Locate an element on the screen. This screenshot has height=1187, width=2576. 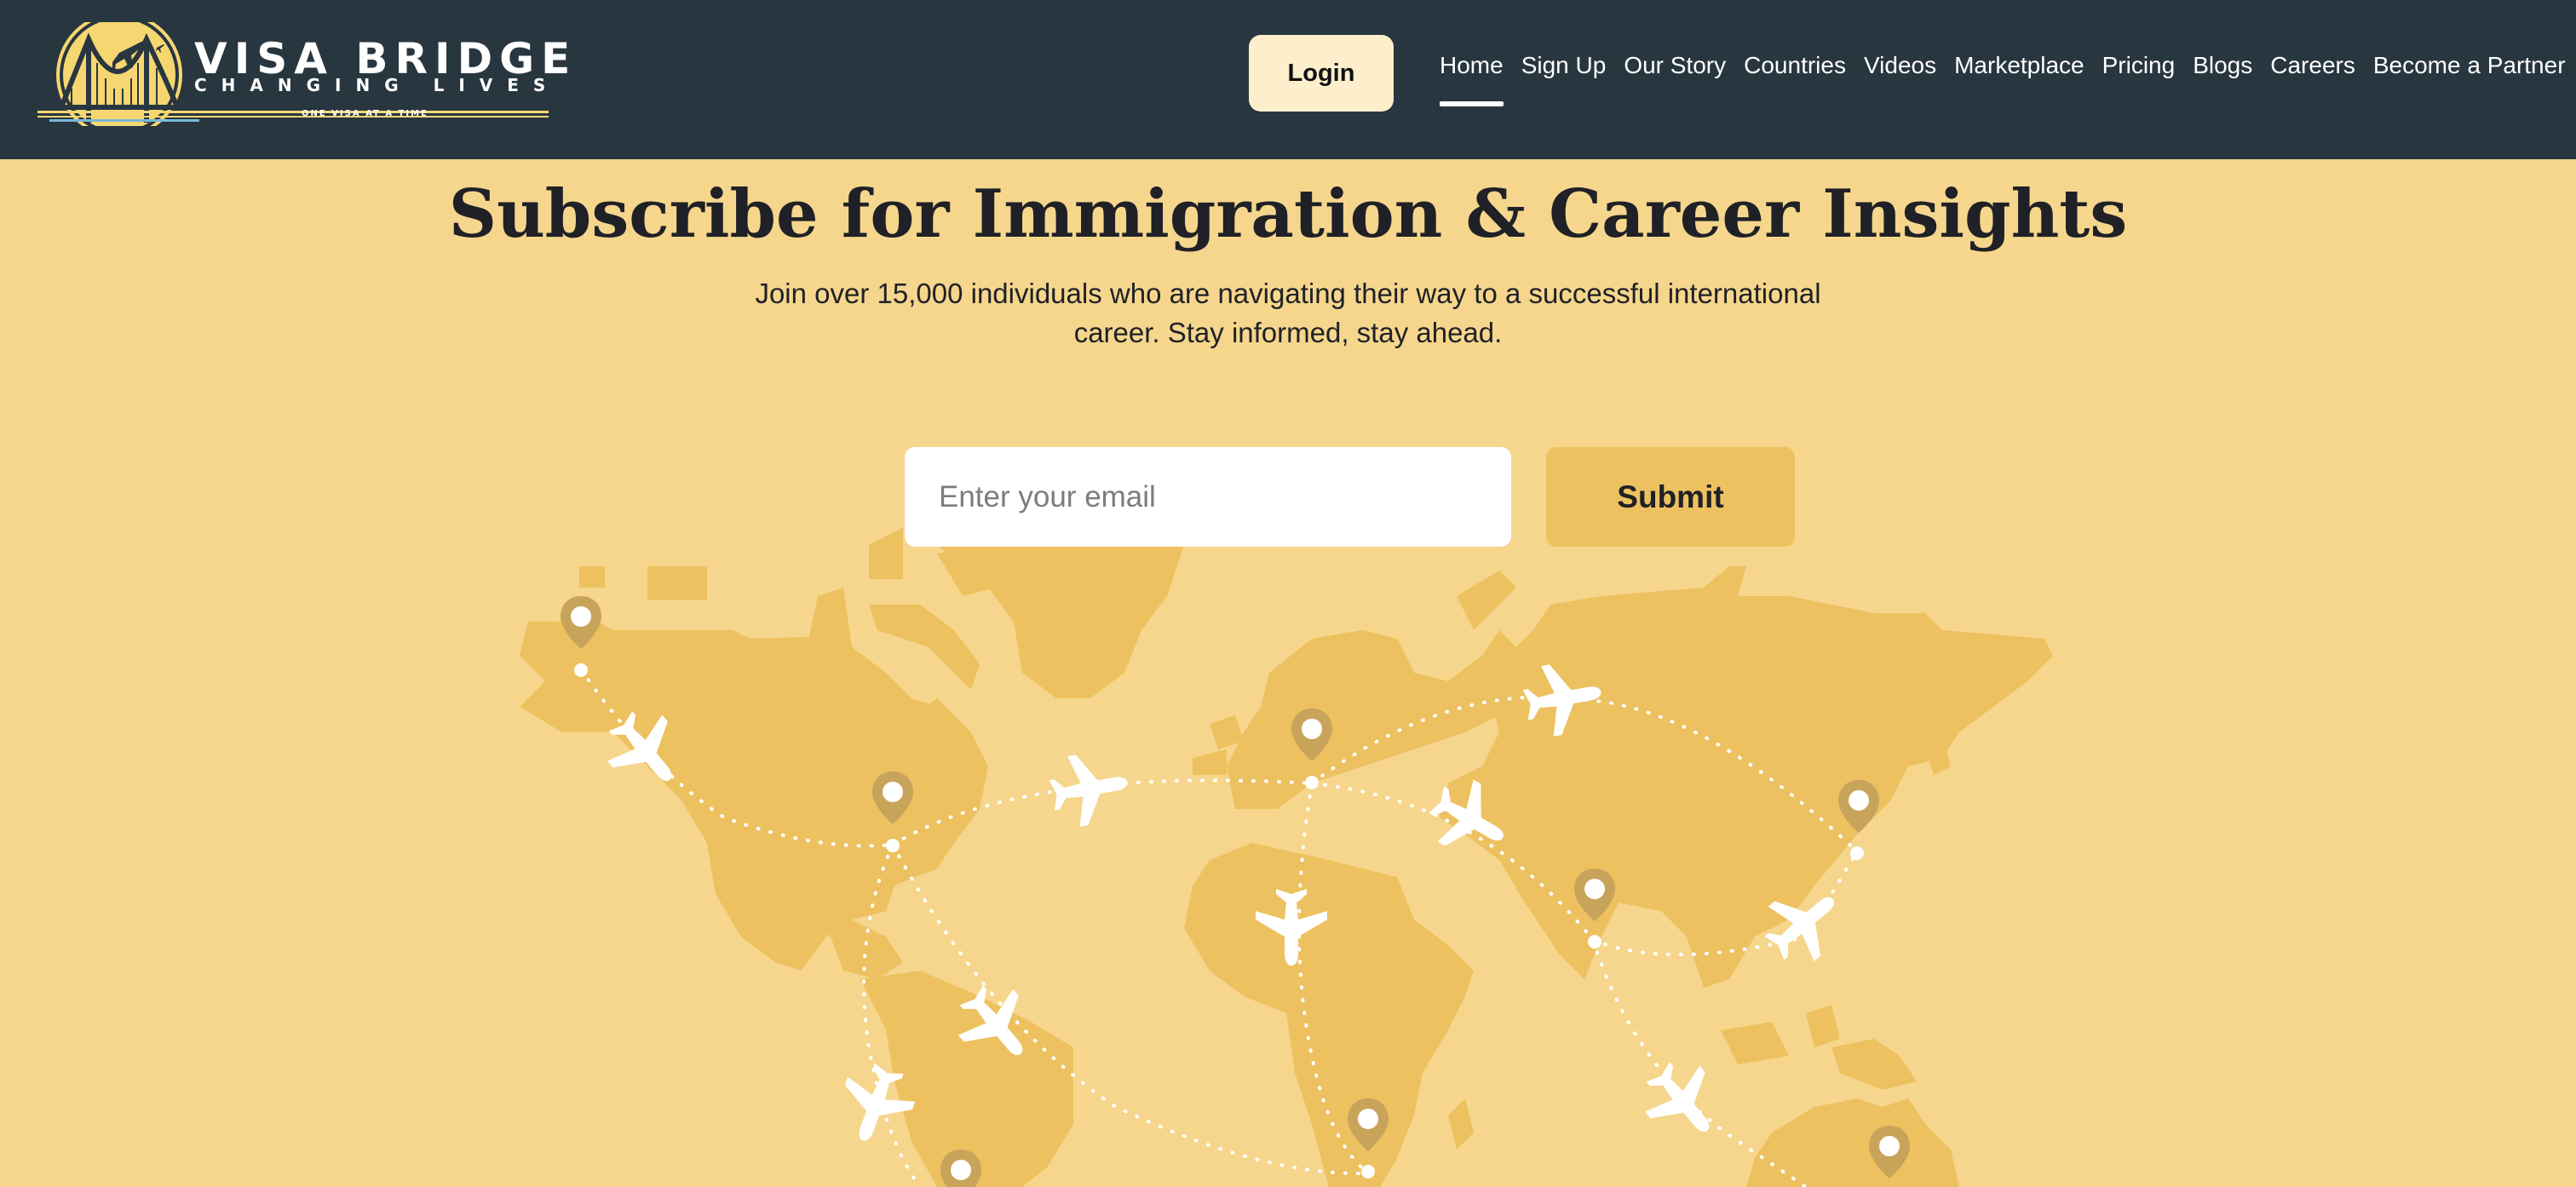
nav-careers: Careers is located at coordinates (2312, 65).